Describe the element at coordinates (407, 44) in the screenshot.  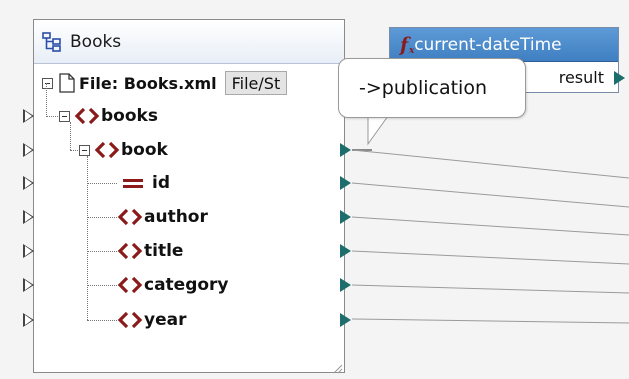
I see `function-icon: fx` at that location.